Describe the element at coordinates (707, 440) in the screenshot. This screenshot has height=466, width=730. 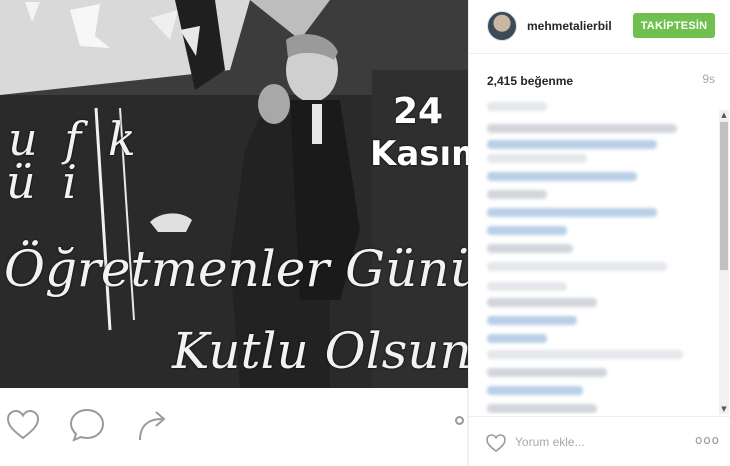
I see `more-options-button: ooo` at that location.